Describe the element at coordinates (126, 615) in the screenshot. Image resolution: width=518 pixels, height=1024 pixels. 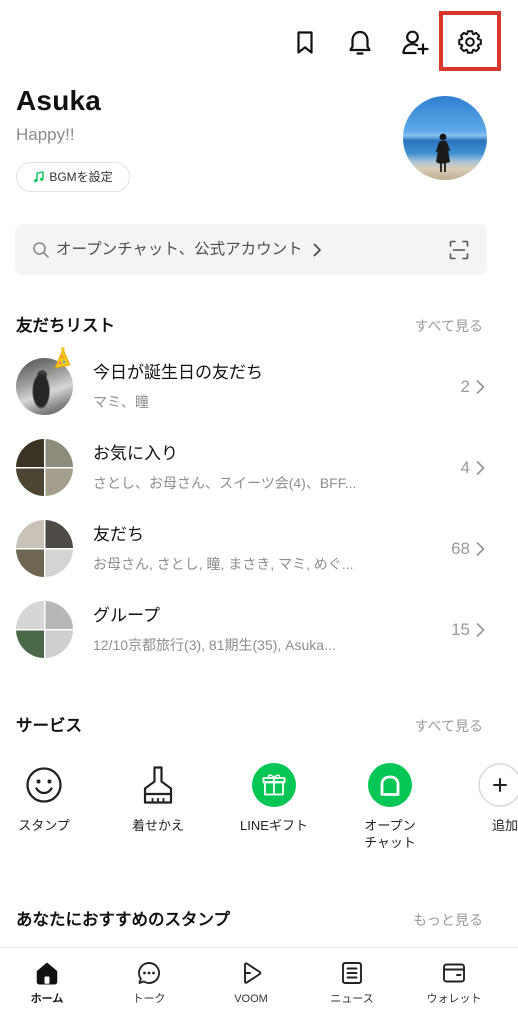
I see `row-title: グループ` at that location.